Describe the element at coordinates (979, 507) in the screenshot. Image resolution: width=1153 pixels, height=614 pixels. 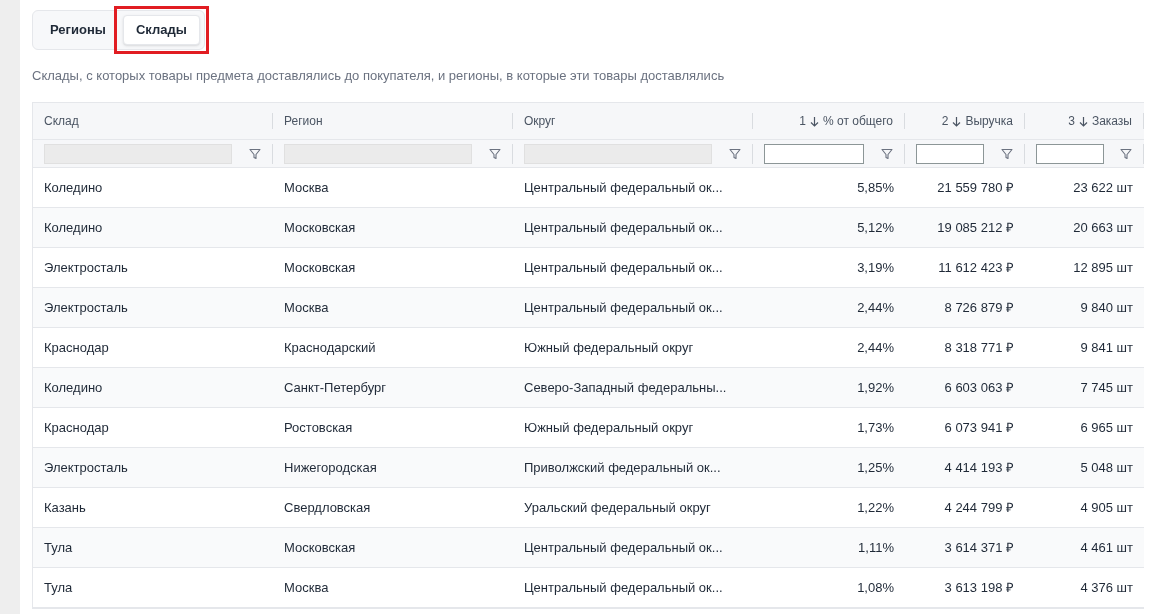
I see `table-cell-text: 4 244 799 ₽` at that location.